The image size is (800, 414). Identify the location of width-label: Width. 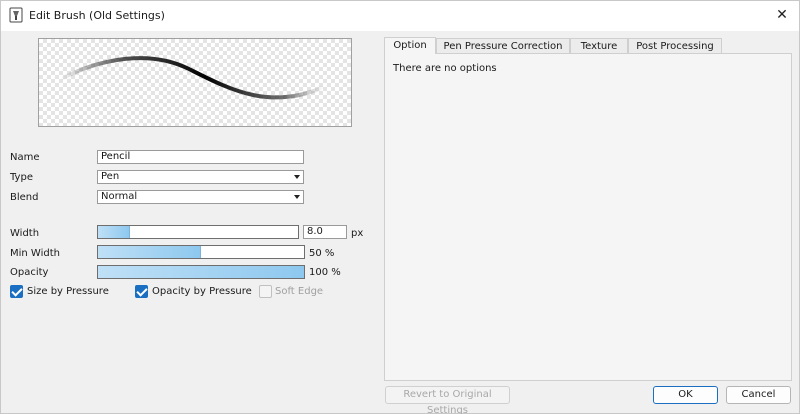
(25, 233).